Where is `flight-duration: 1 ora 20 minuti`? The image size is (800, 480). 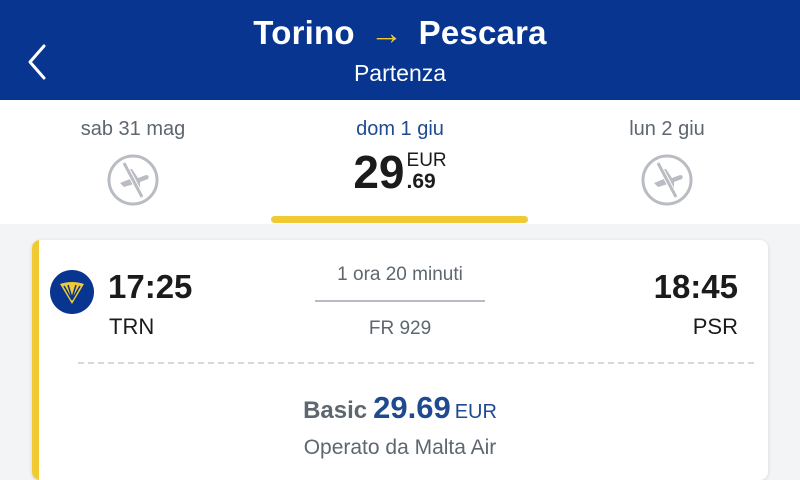
flight-duration: 1 ora 20 minuti is located at coordinates (400, 274).